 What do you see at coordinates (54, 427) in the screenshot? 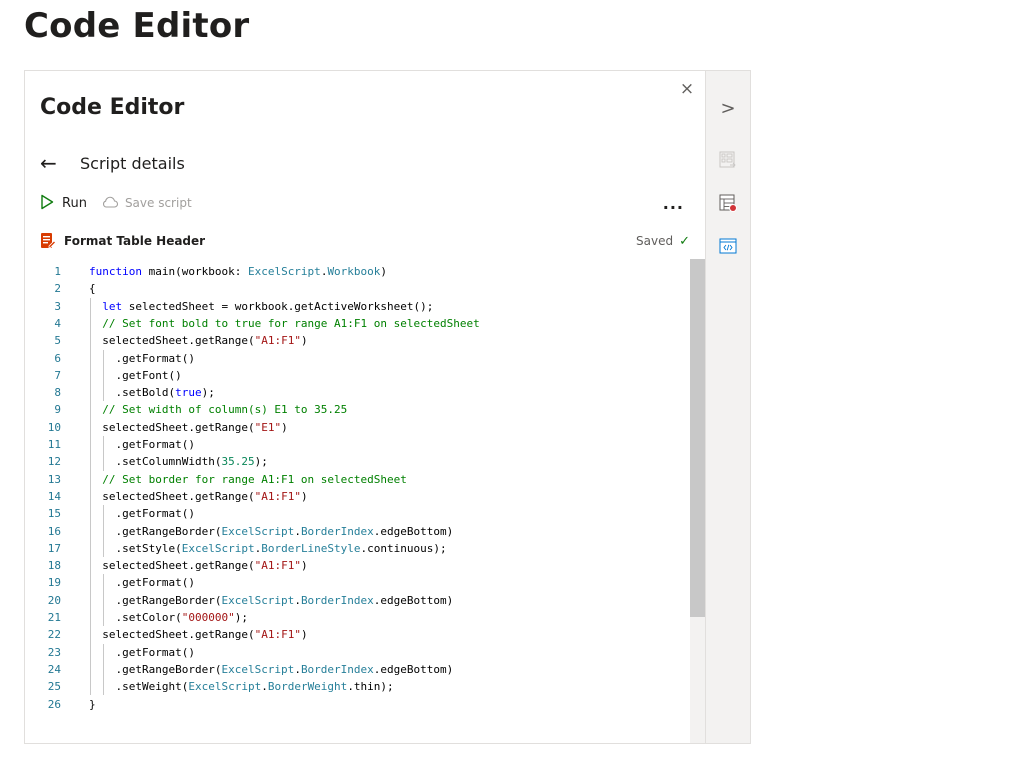
I see `line-number: 10` at bounding box center [54, 427].